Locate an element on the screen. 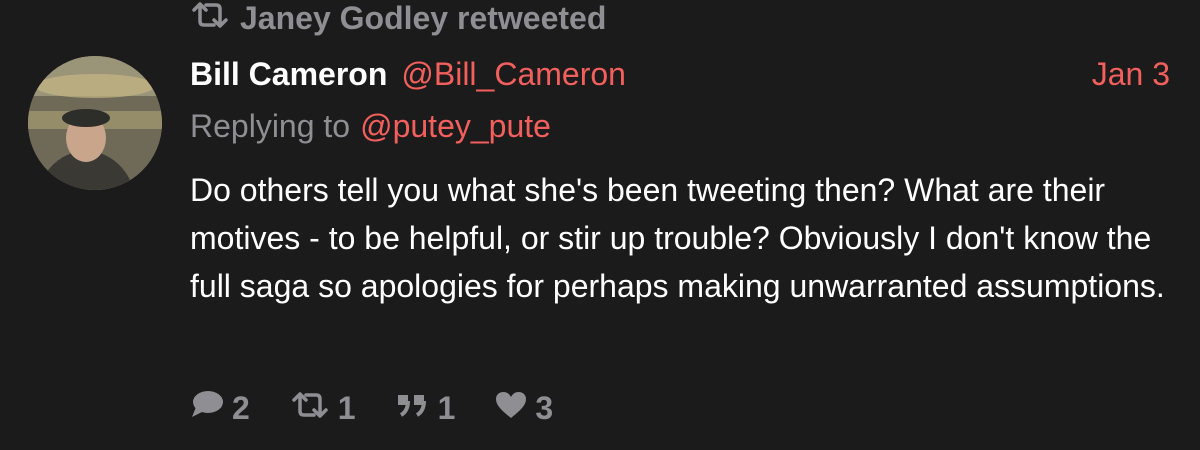  retweet-count: 1 is located at coordinates (346, 407).